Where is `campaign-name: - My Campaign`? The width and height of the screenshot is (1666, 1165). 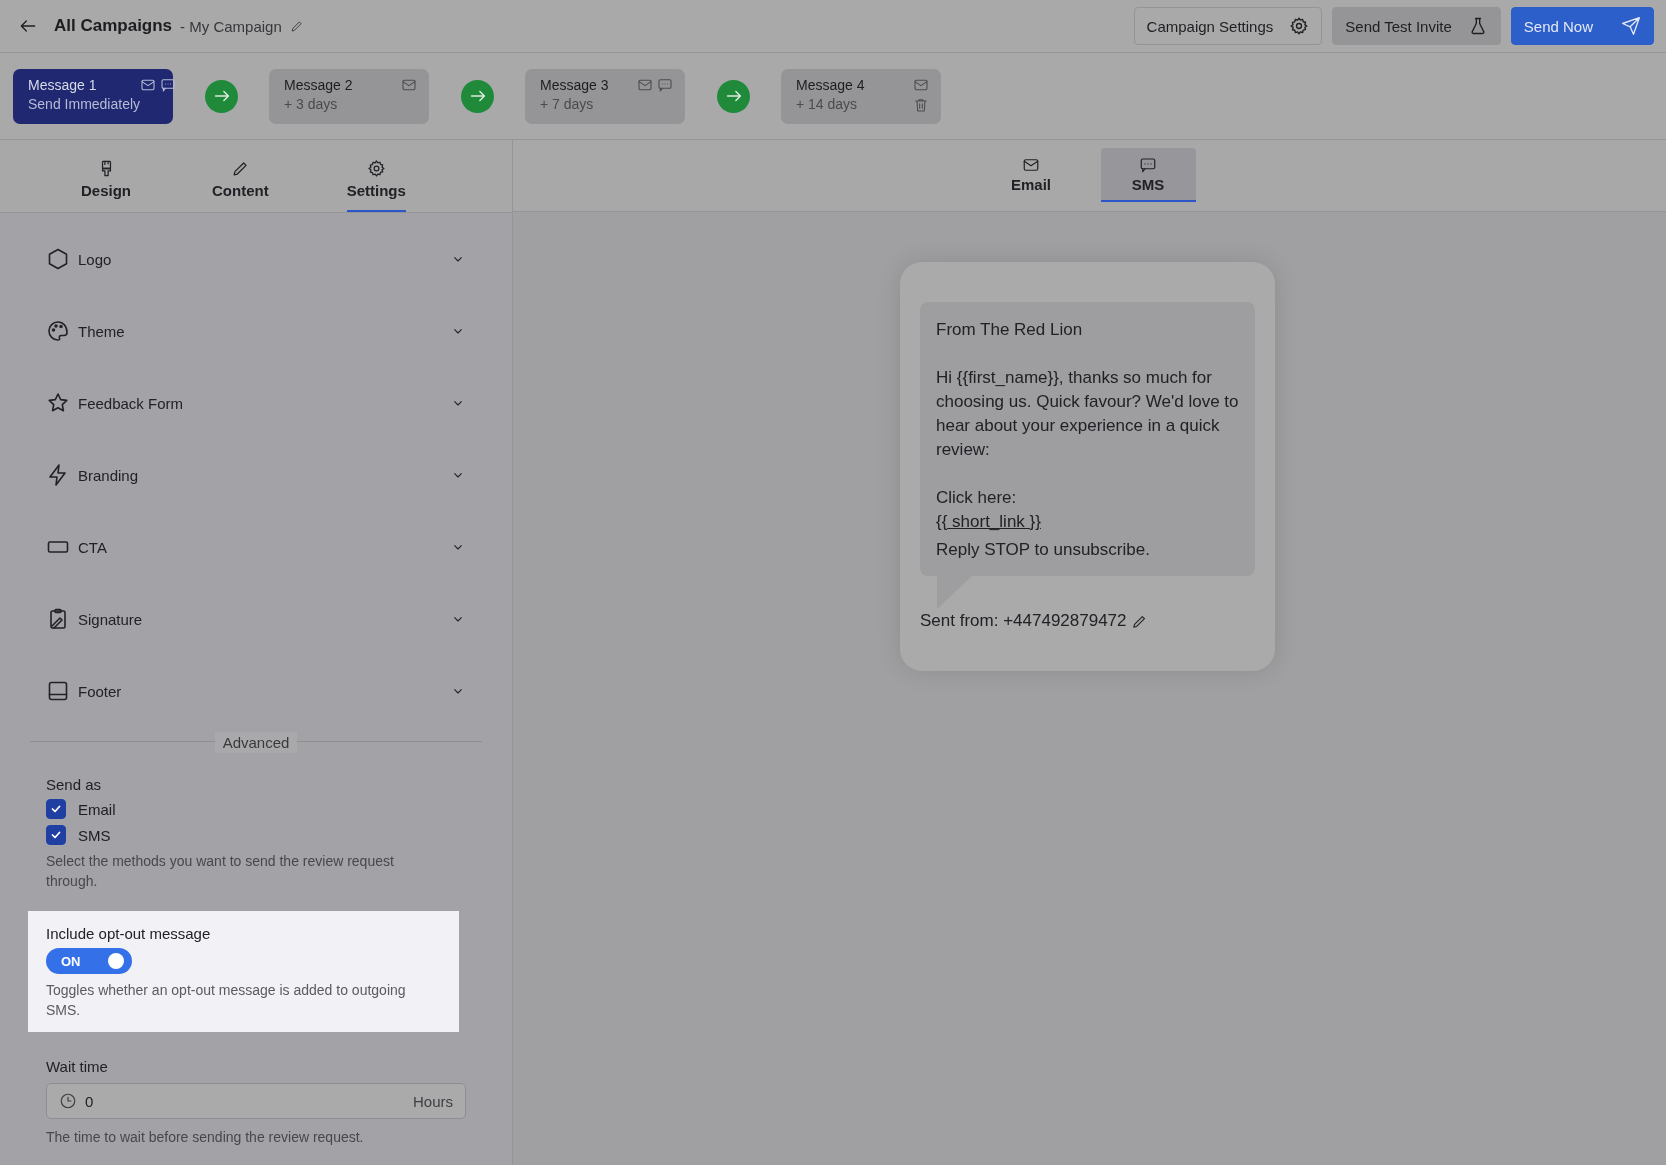
campaign-name: - My Campaign is located at coordinates (231, 26).